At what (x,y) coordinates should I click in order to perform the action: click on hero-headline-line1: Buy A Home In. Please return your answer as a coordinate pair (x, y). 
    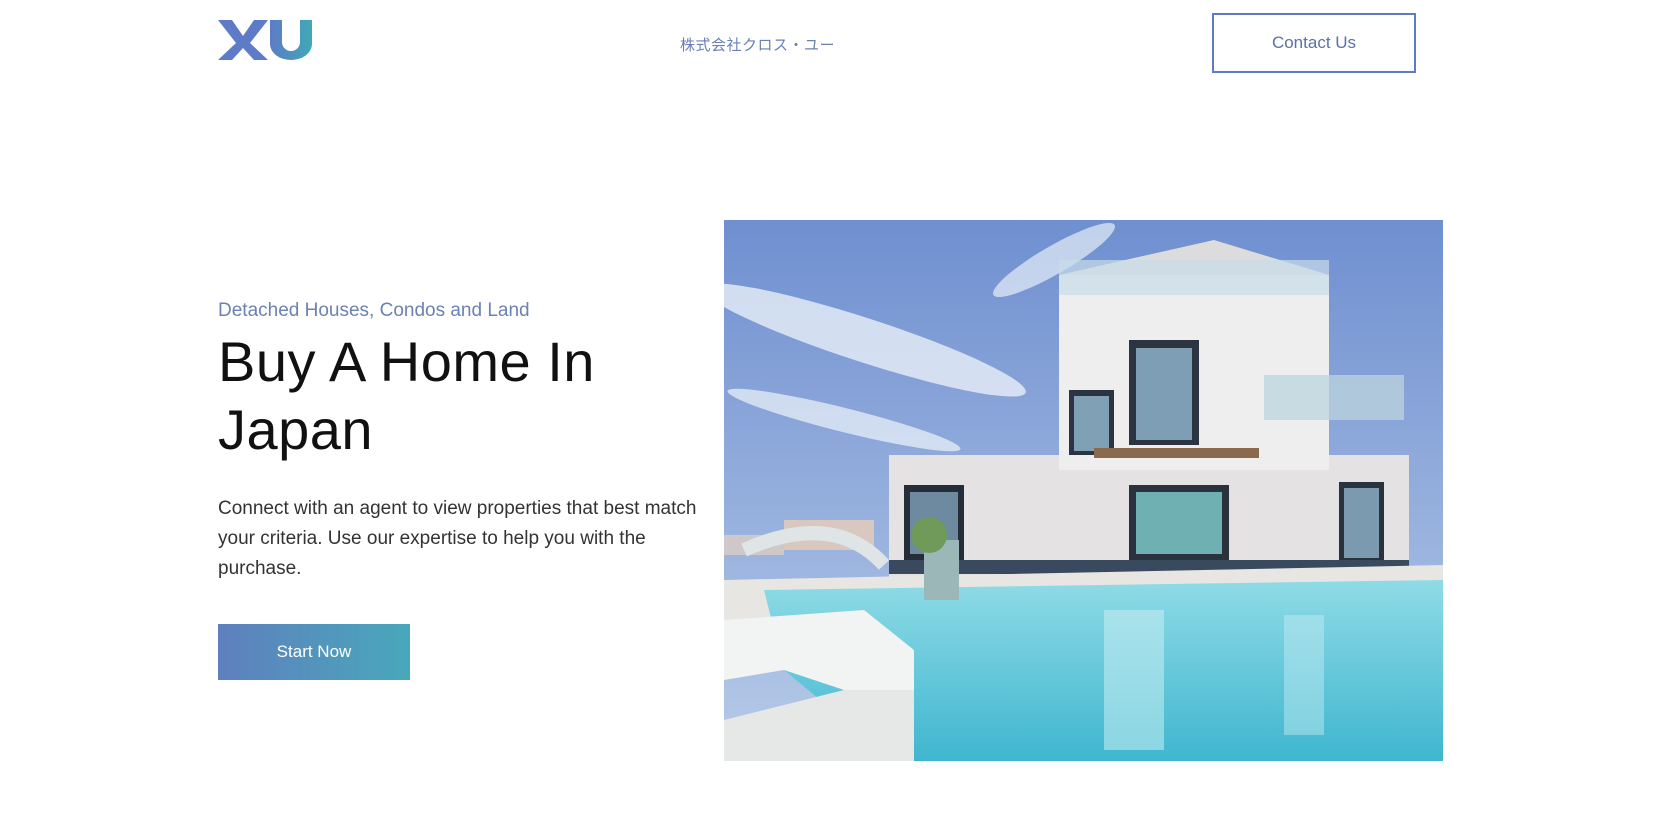
    Looking at the image, I should click on (406, 361).